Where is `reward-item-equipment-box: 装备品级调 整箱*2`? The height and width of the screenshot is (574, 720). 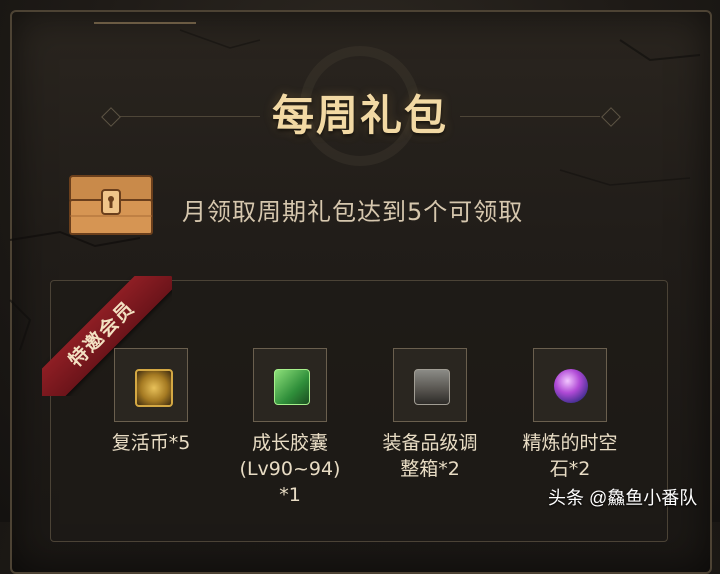 reward-item-equipment-box: 装备品级调 整箱*2 is located at coordinates (430, 415).